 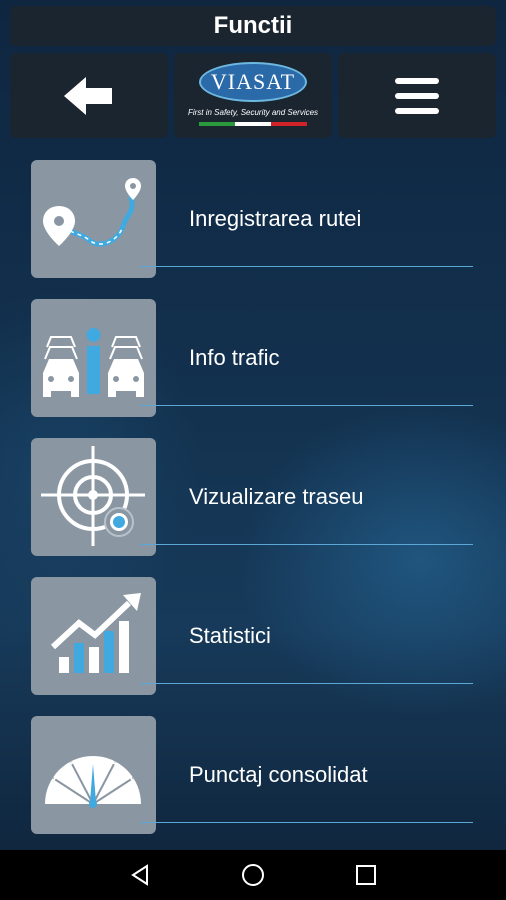 I want to click on list-item-consolidated-score: Punctaj consolidat, so click(x=253, y=770).